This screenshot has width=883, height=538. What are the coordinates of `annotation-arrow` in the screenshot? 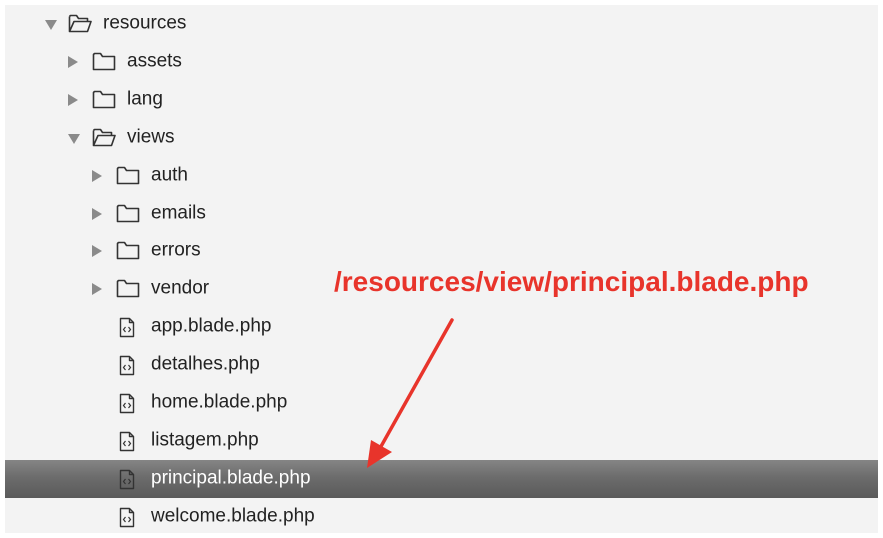 It's located at (410, 393).